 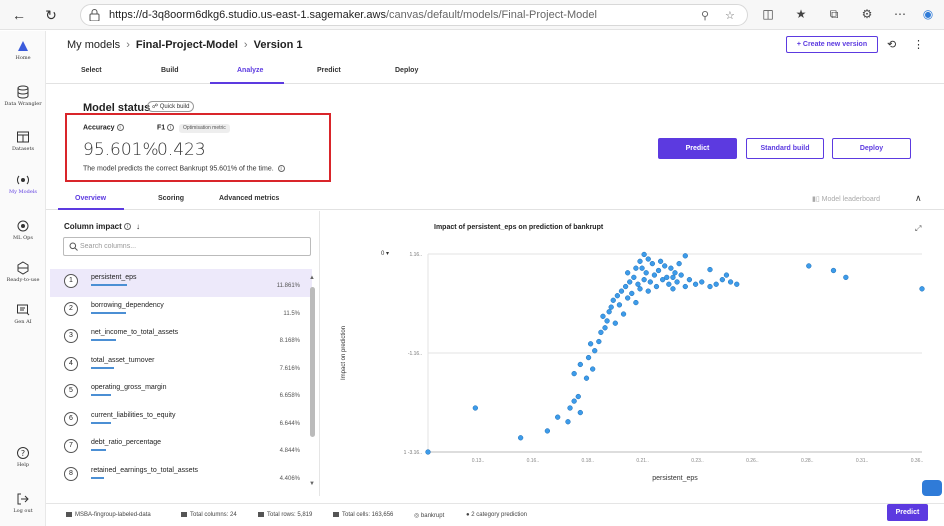 What do you see at coordinates (181, 338) in the screenshot?
I see `list-item: 3 net_income_to_total_assets 8.168%` at bounding box center [181, 338].